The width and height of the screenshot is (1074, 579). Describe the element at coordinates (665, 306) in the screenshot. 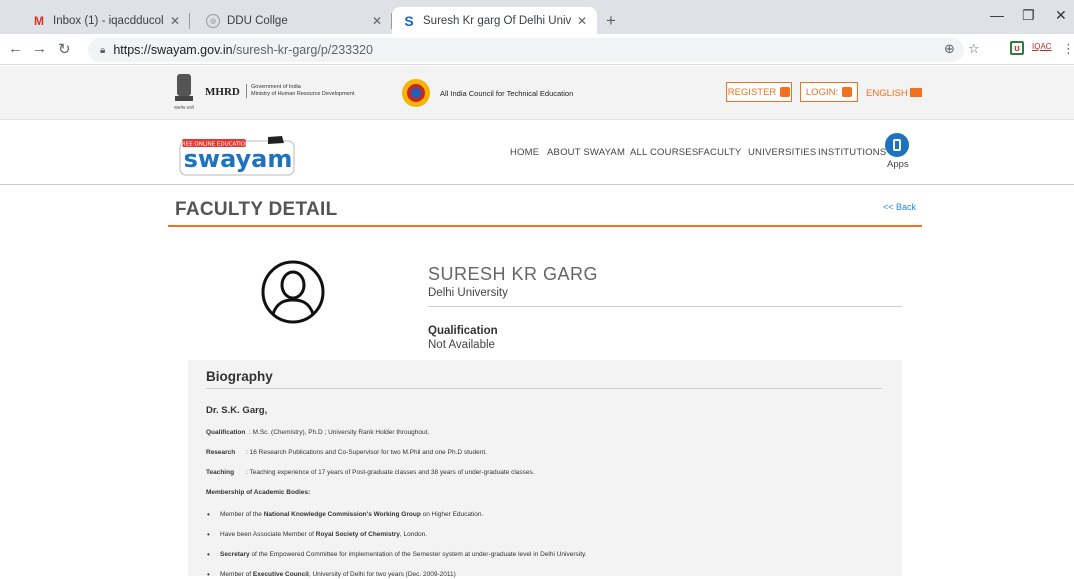

I see `profile-divider` at that location.